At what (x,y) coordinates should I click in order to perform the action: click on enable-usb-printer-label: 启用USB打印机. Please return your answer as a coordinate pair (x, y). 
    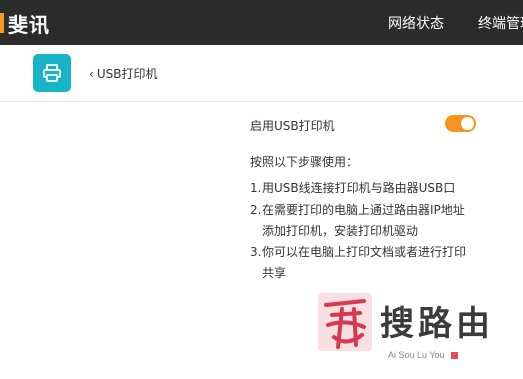
    Looking at the image, I should click on (292, 126).